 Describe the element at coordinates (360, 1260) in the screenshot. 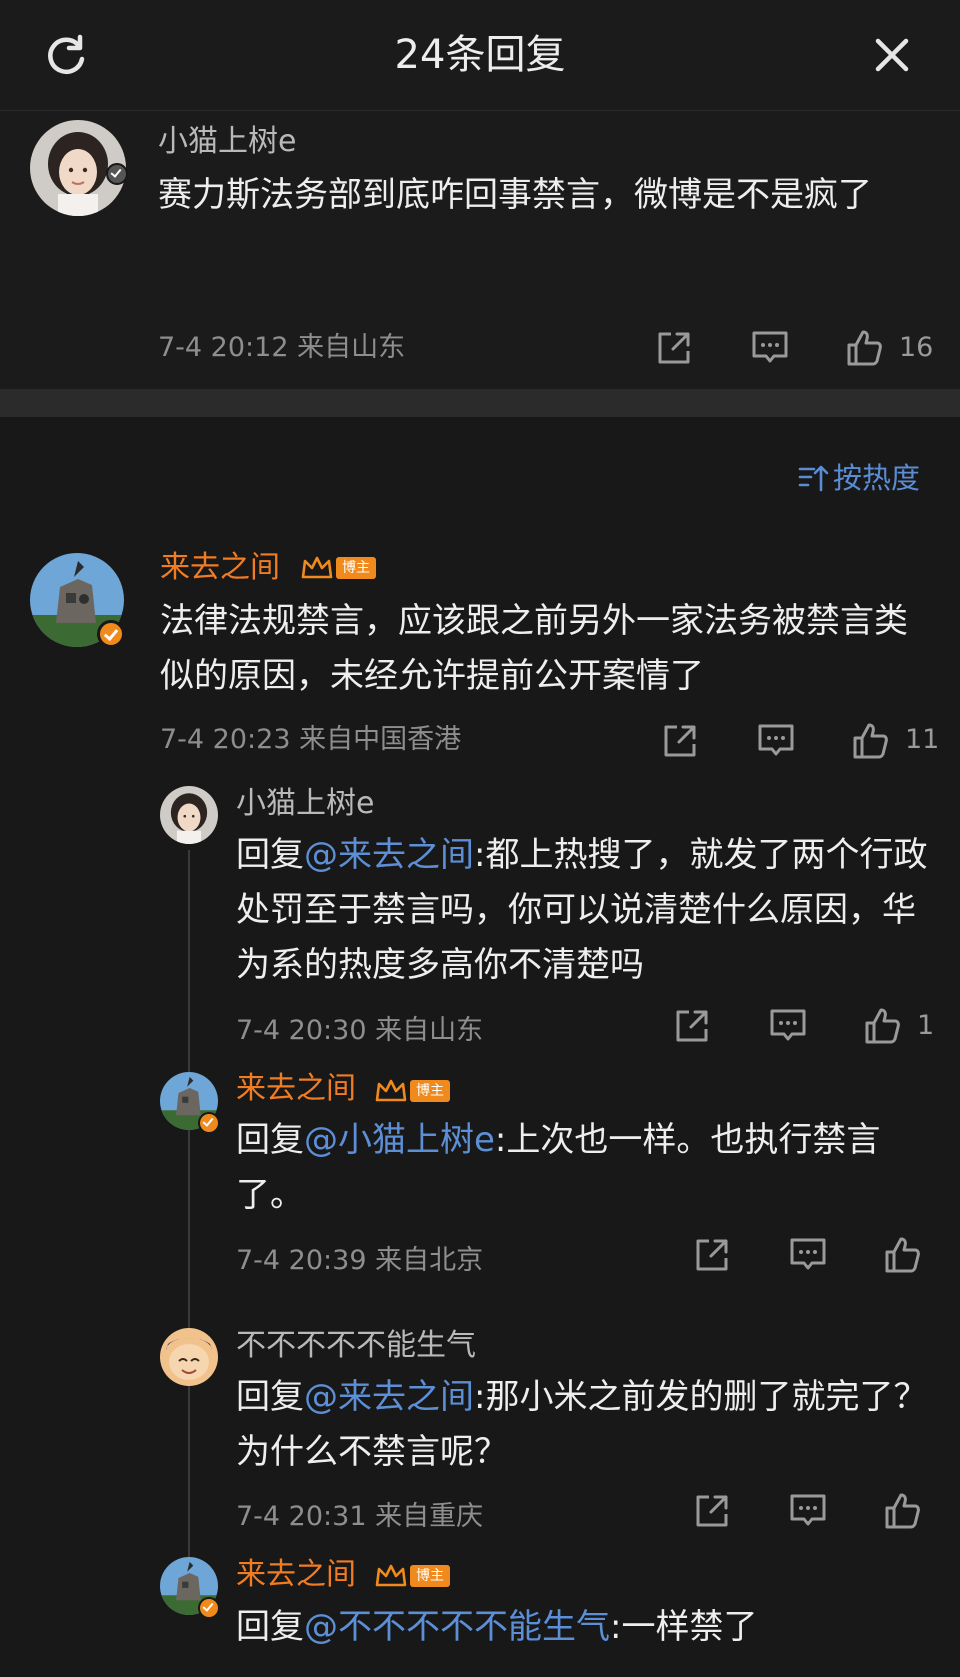

I see `comment-meta: 7-4 20:39 来自北京` at that location.